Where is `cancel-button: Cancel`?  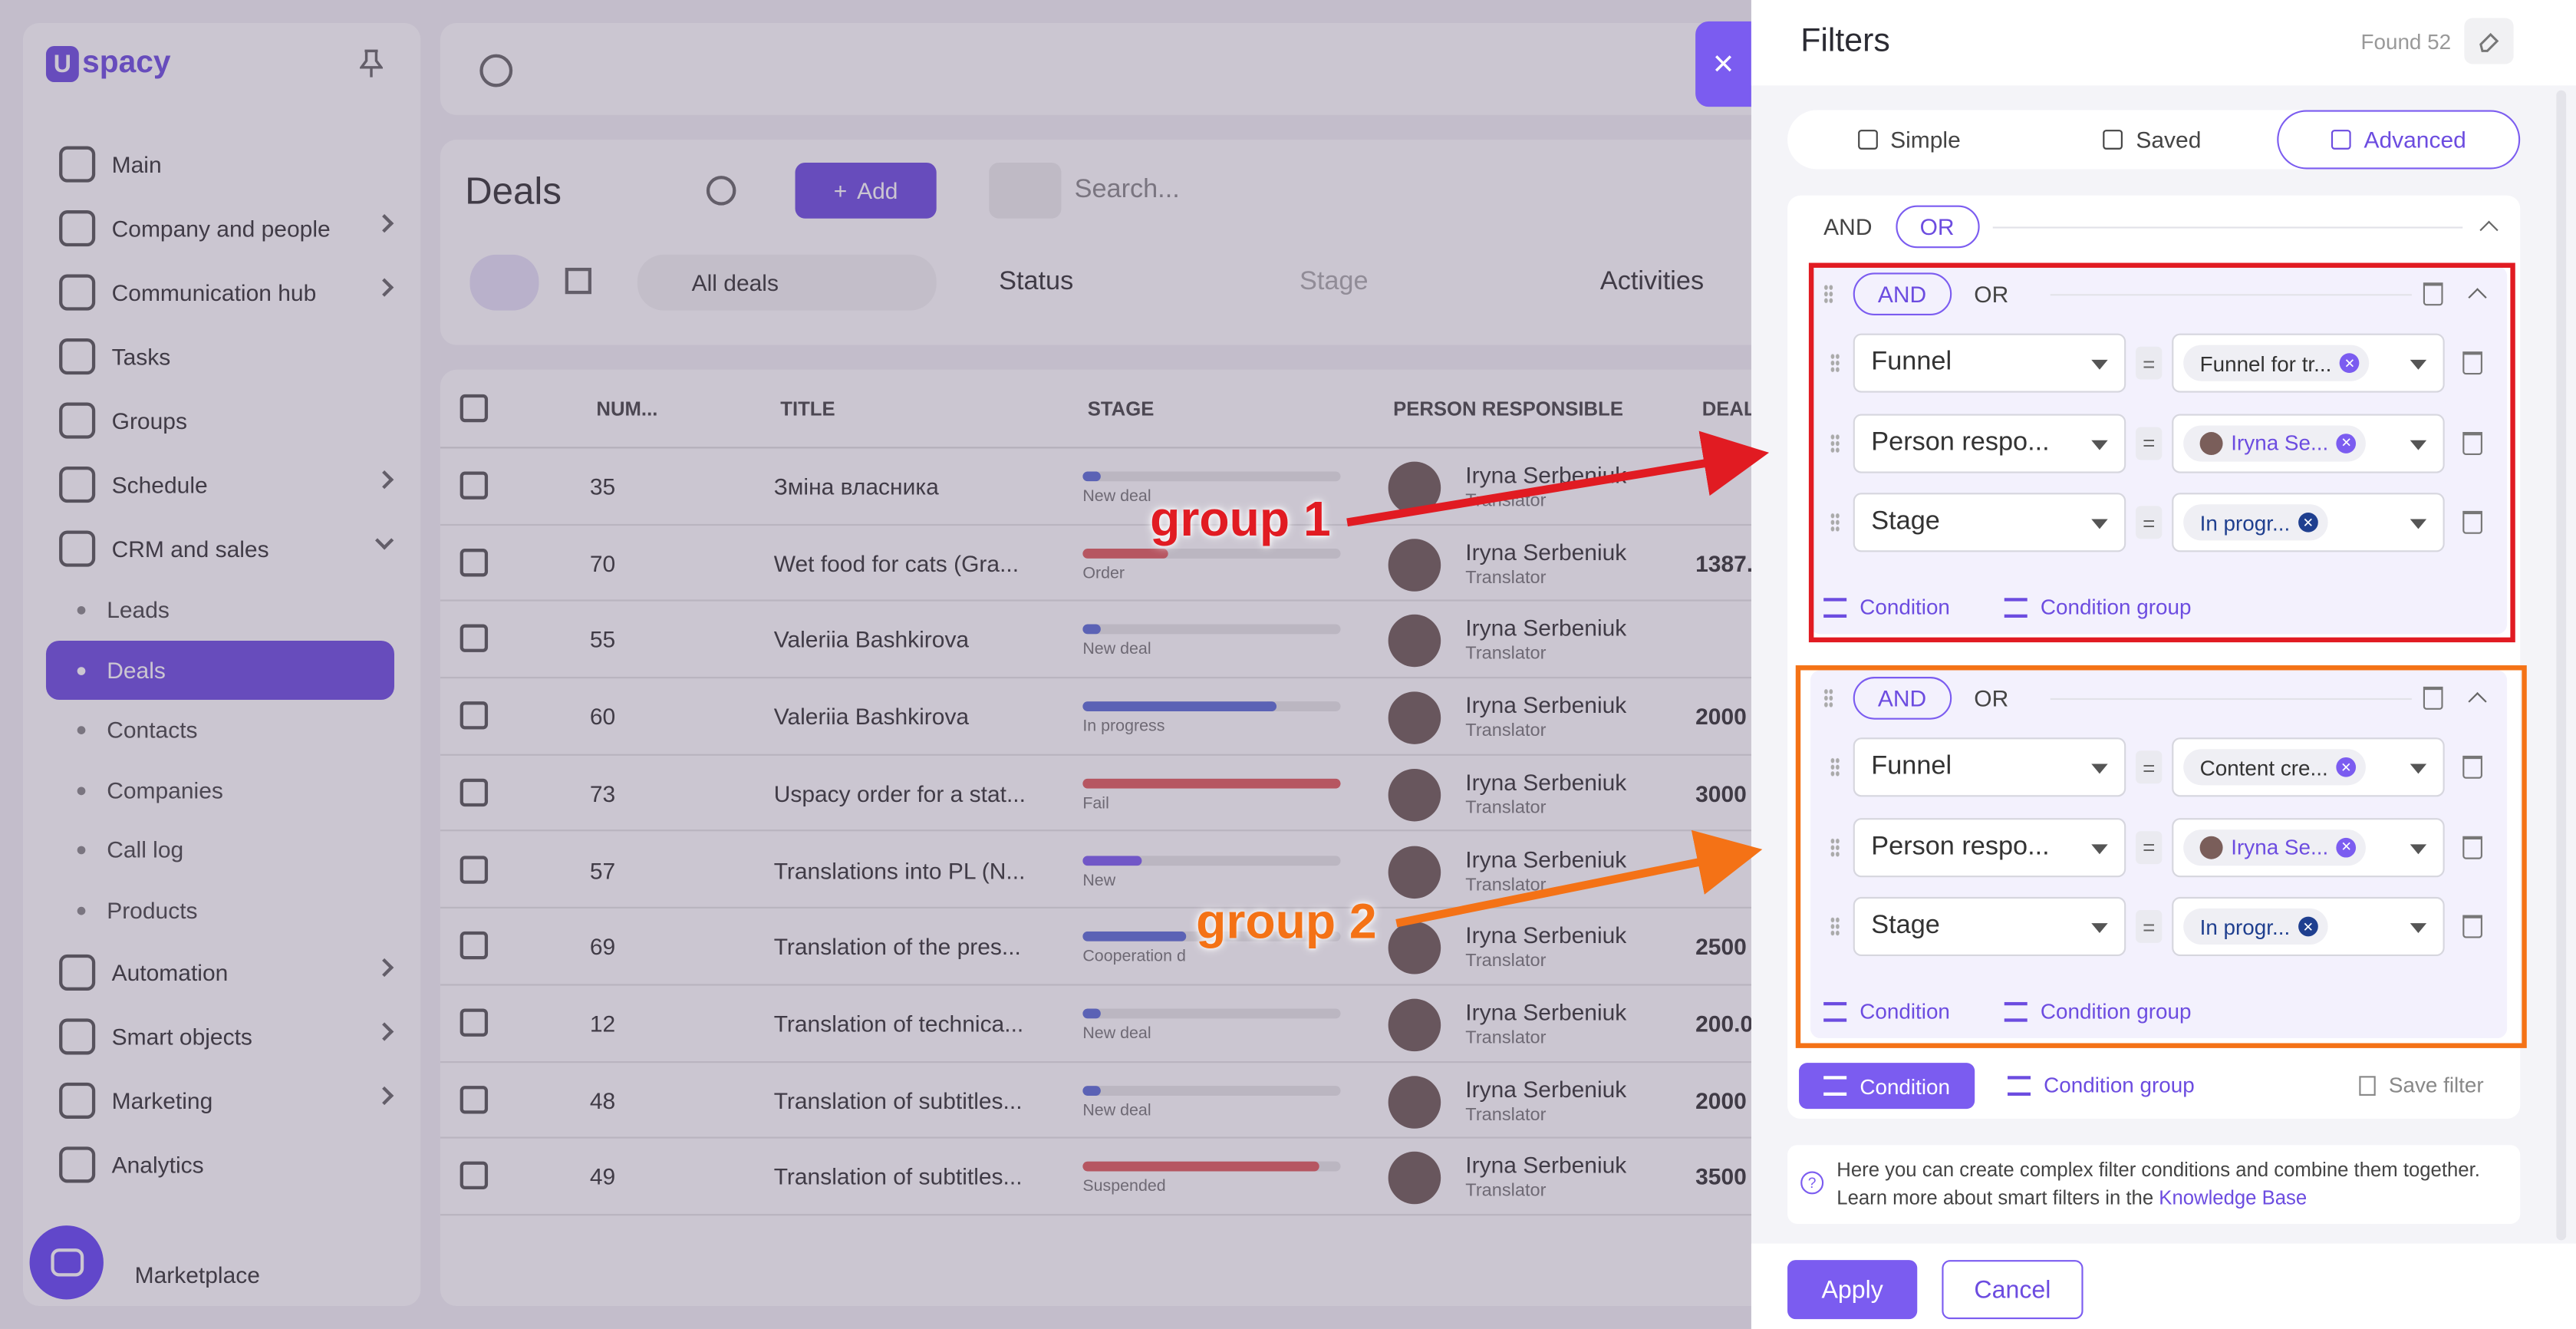
cancel-button: Cancel is located at coordinates (2013, 1290).